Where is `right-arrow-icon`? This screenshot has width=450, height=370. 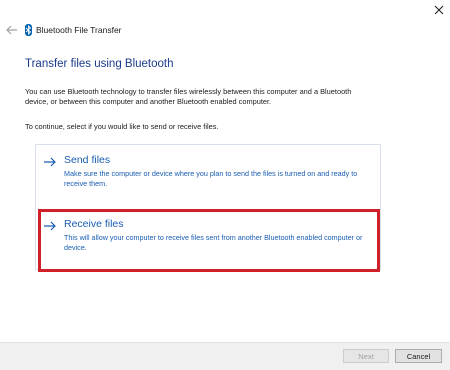
right-arrow-icon is located at coordinates (50, 162).